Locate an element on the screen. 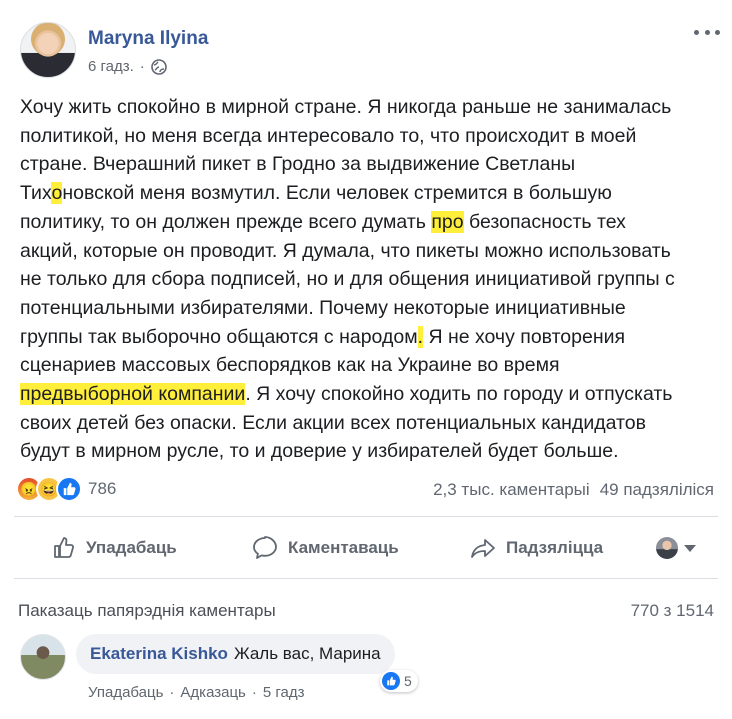 This screenshot has height=719, width=732. share-label: Падзяліцца is located at coordinates (555, 547).